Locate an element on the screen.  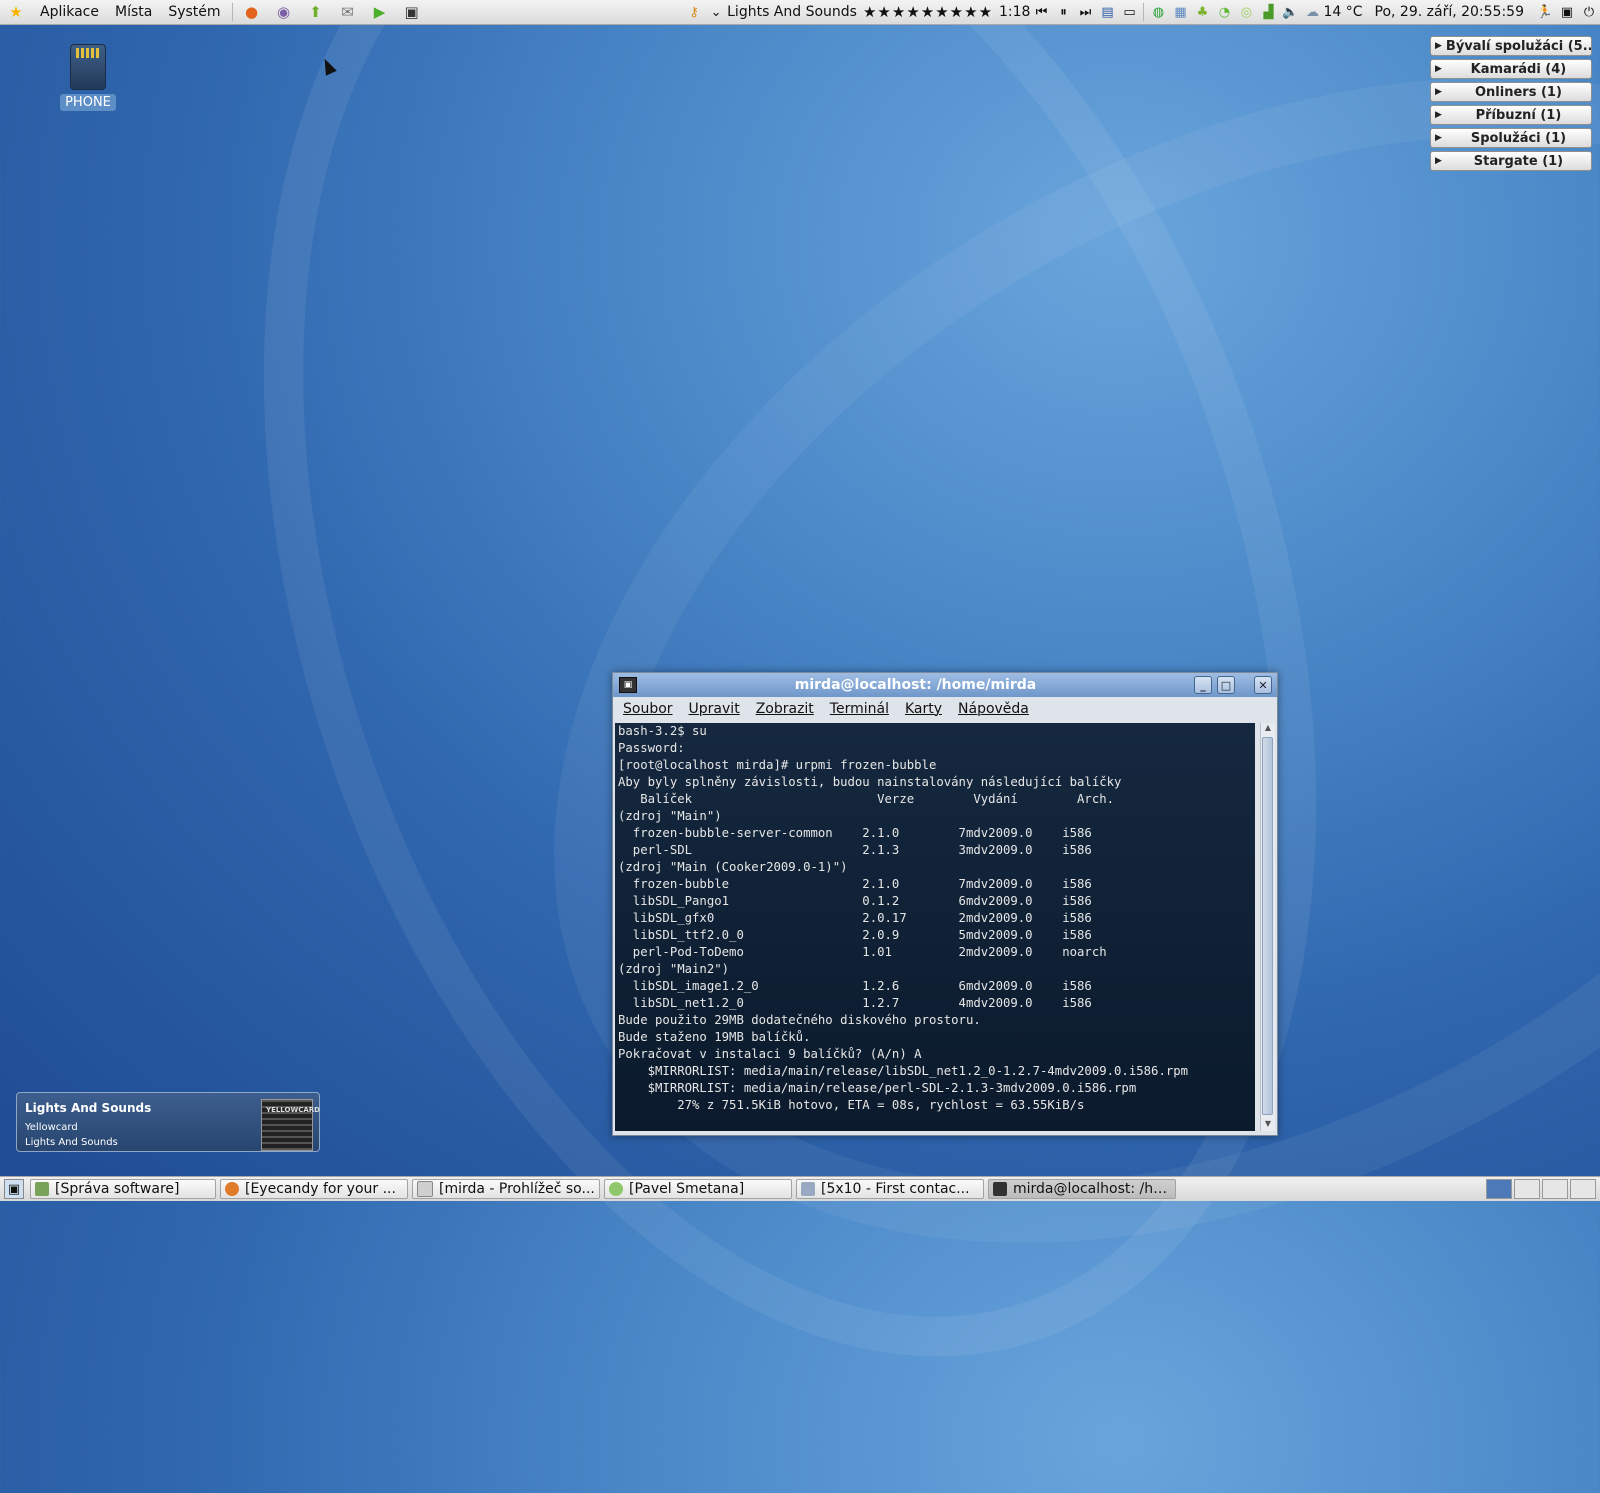
album-cover: YELLOWCARD is located at coordinates (290, 1125).